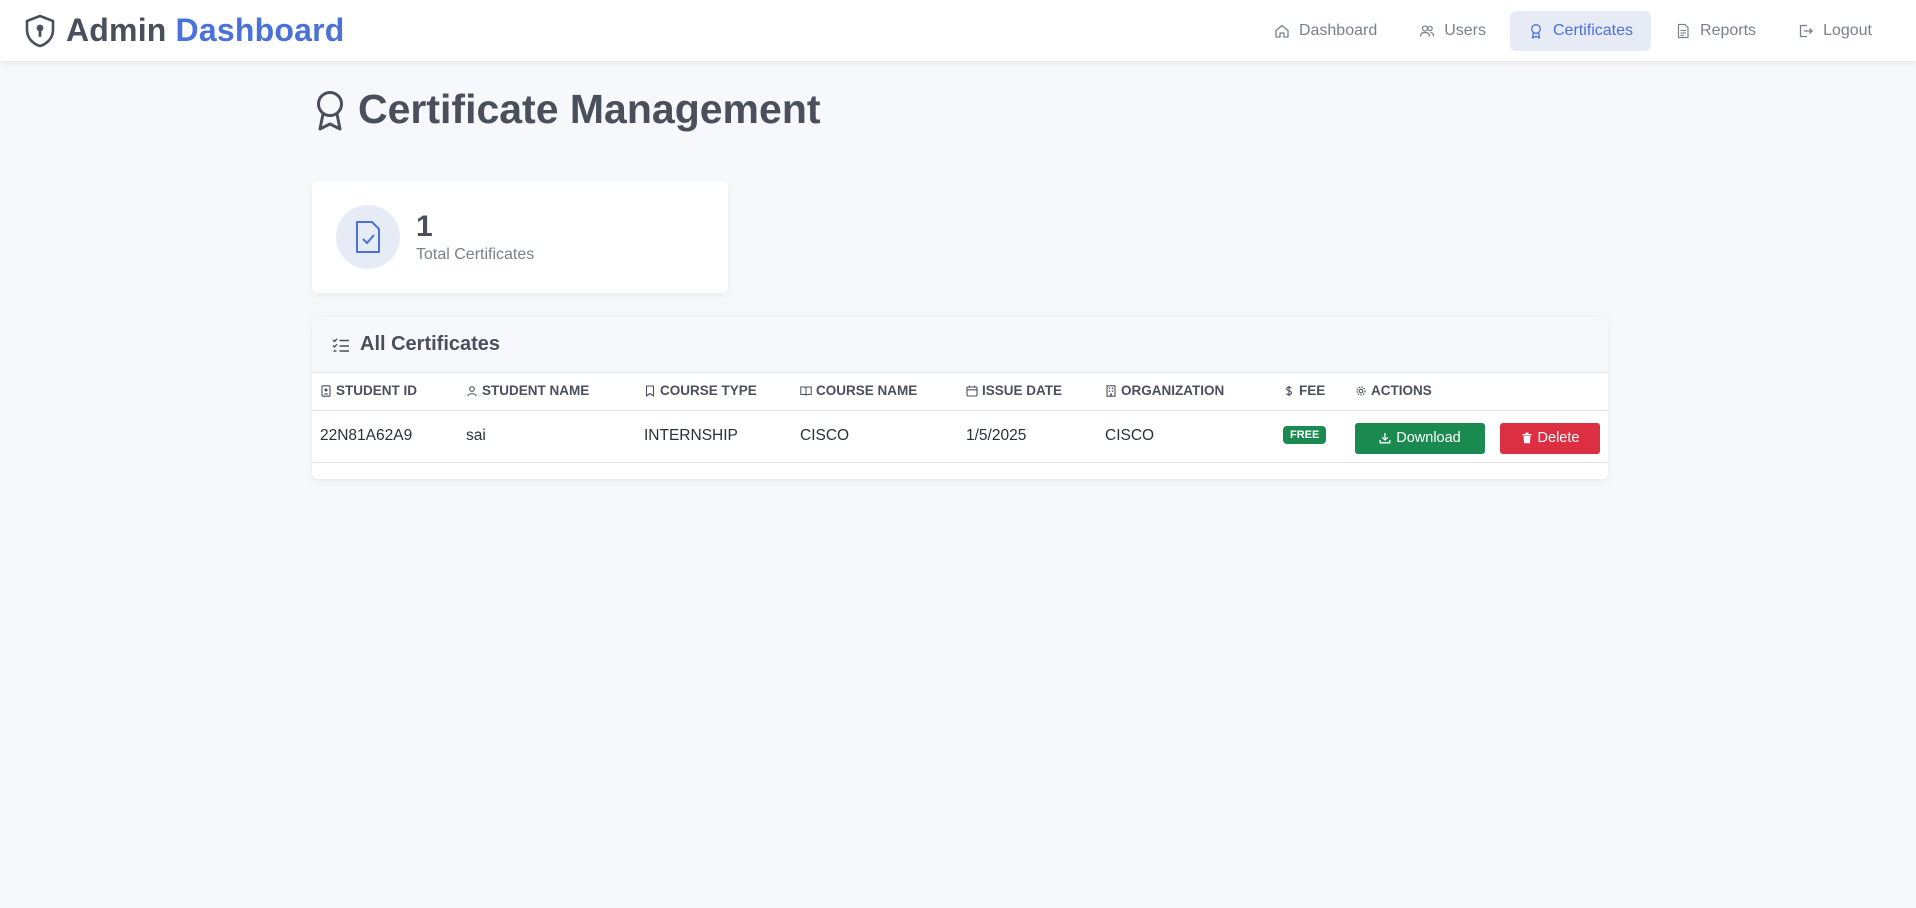  What do you see at coordinates (1111, 390) in the screenshot?
I see `building-icon` at bounding box center [1111, 390].